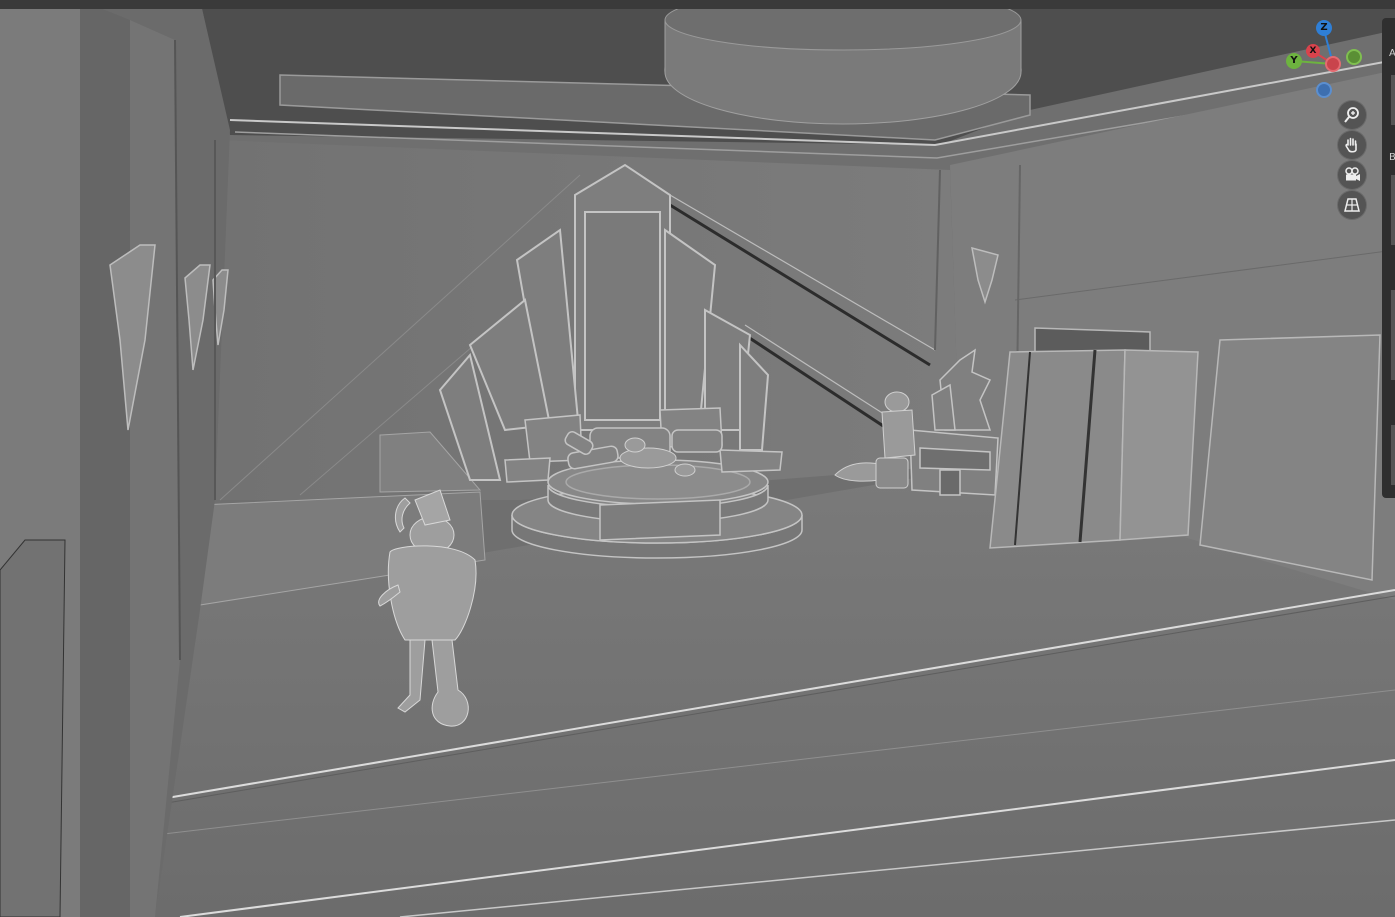  I want to click on gizmo-neg-y-axis, so click(1354, 57).